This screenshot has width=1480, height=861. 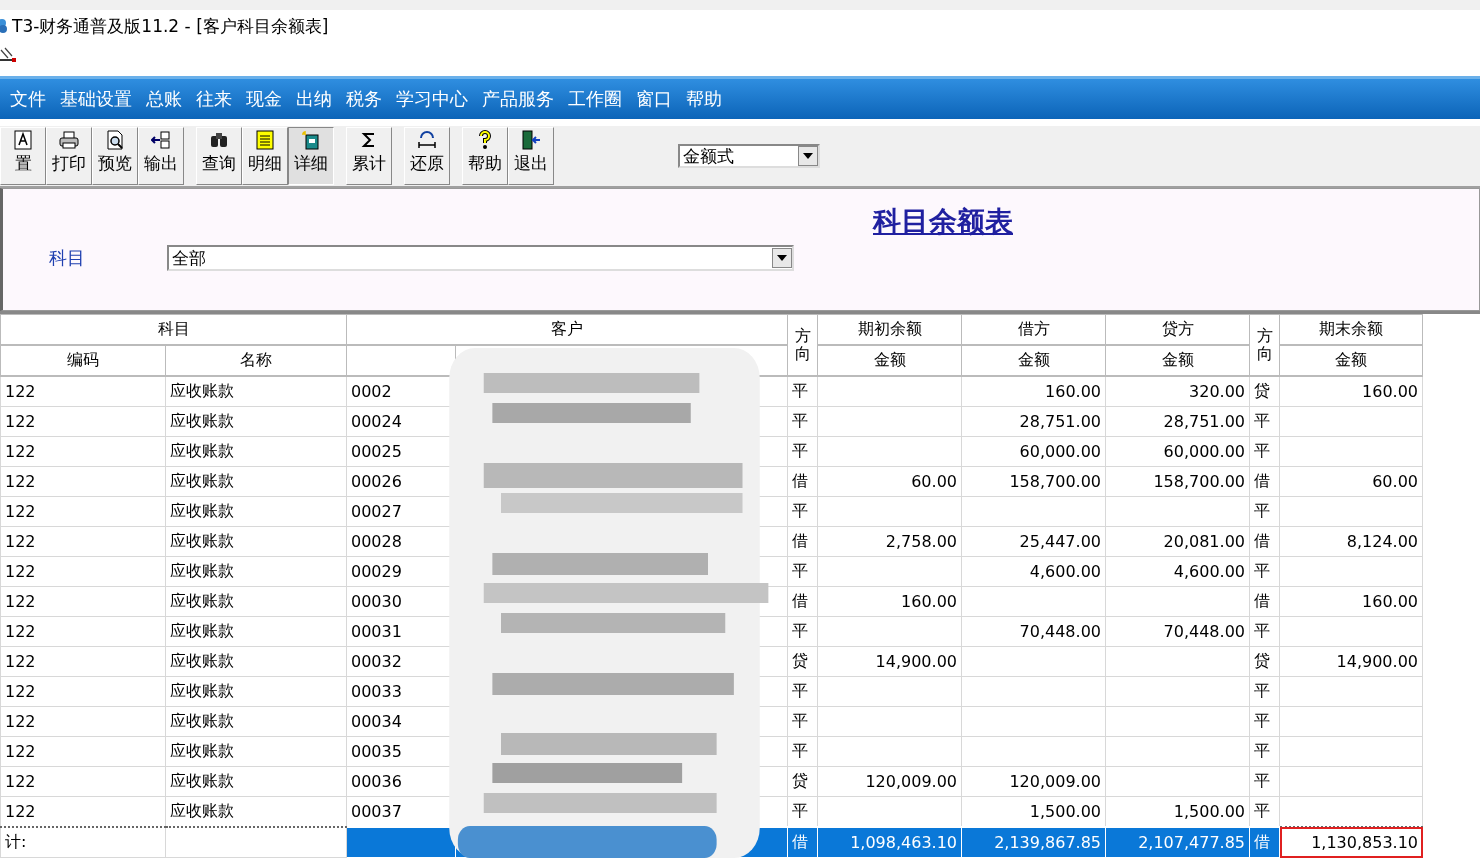 What do you see at coordinates (23, 156) in the screenshot?
I see `toolbar-button: 置` at bounding box center [23, 156].